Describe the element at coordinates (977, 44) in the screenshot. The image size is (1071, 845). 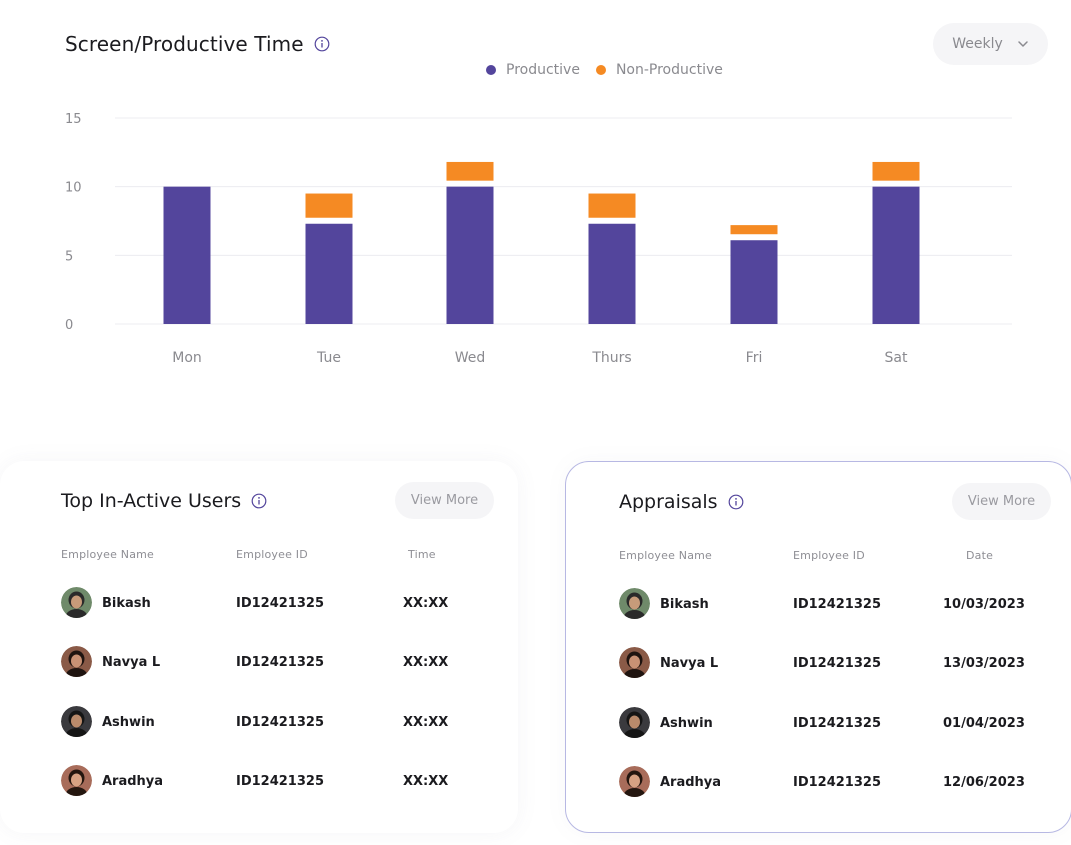
I see `period-dropdown-label: Weekly` at that location.